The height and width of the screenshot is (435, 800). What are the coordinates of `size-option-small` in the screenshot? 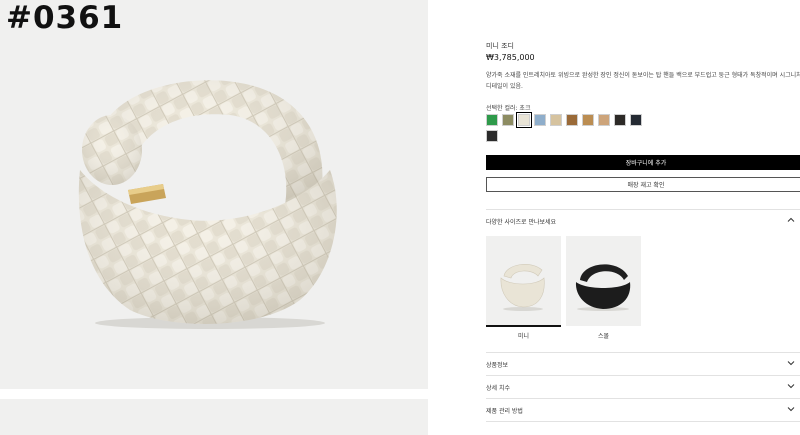 It's located at (603, 281).